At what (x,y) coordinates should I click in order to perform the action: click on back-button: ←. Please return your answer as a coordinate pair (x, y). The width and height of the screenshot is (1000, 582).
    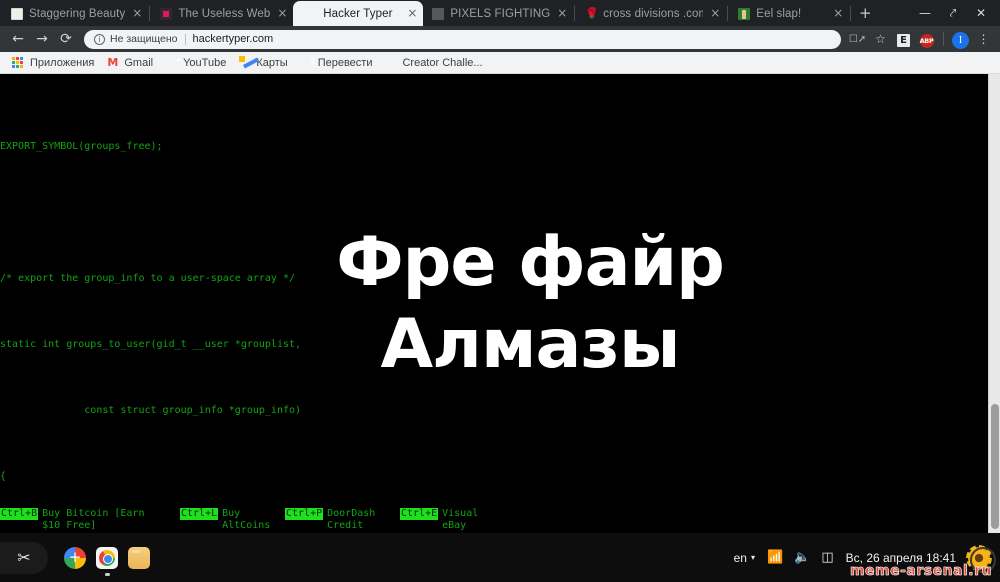
    Looking at the image, I should click on (18, 39).